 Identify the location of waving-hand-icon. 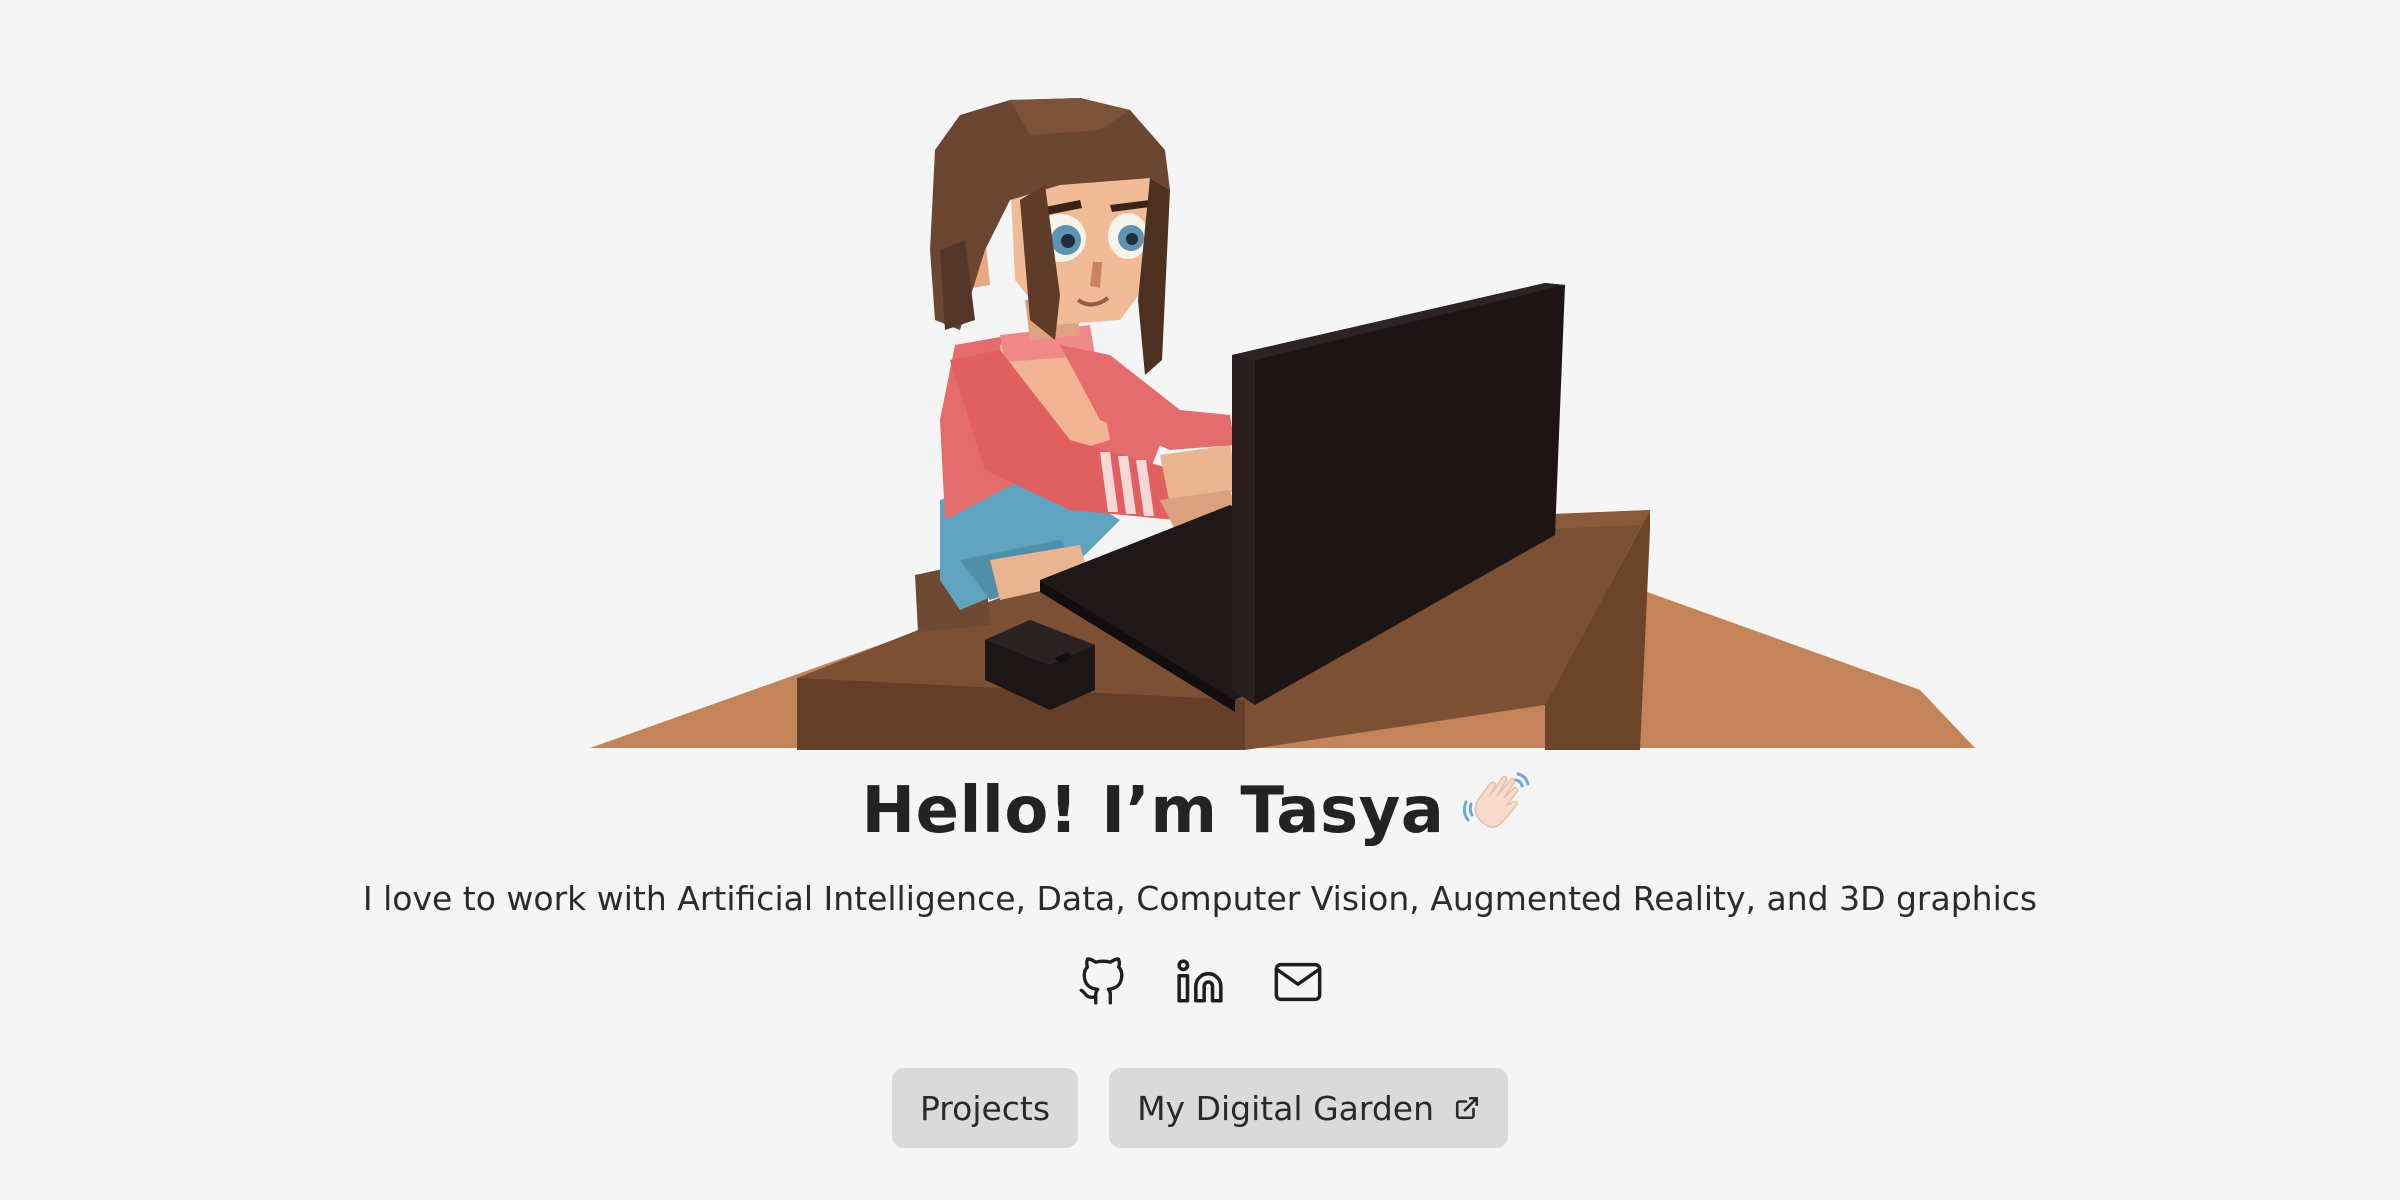
(1498, 804).